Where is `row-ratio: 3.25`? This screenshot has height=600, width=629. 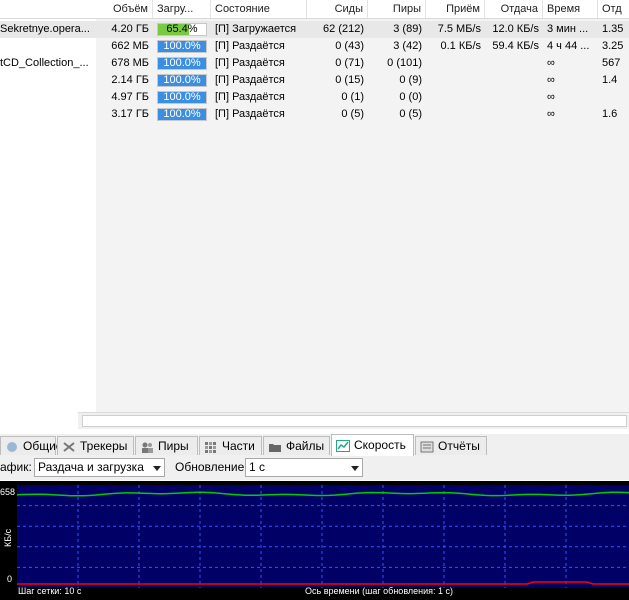 row-ratio: 3.25 is located at coordinates (613, 46).